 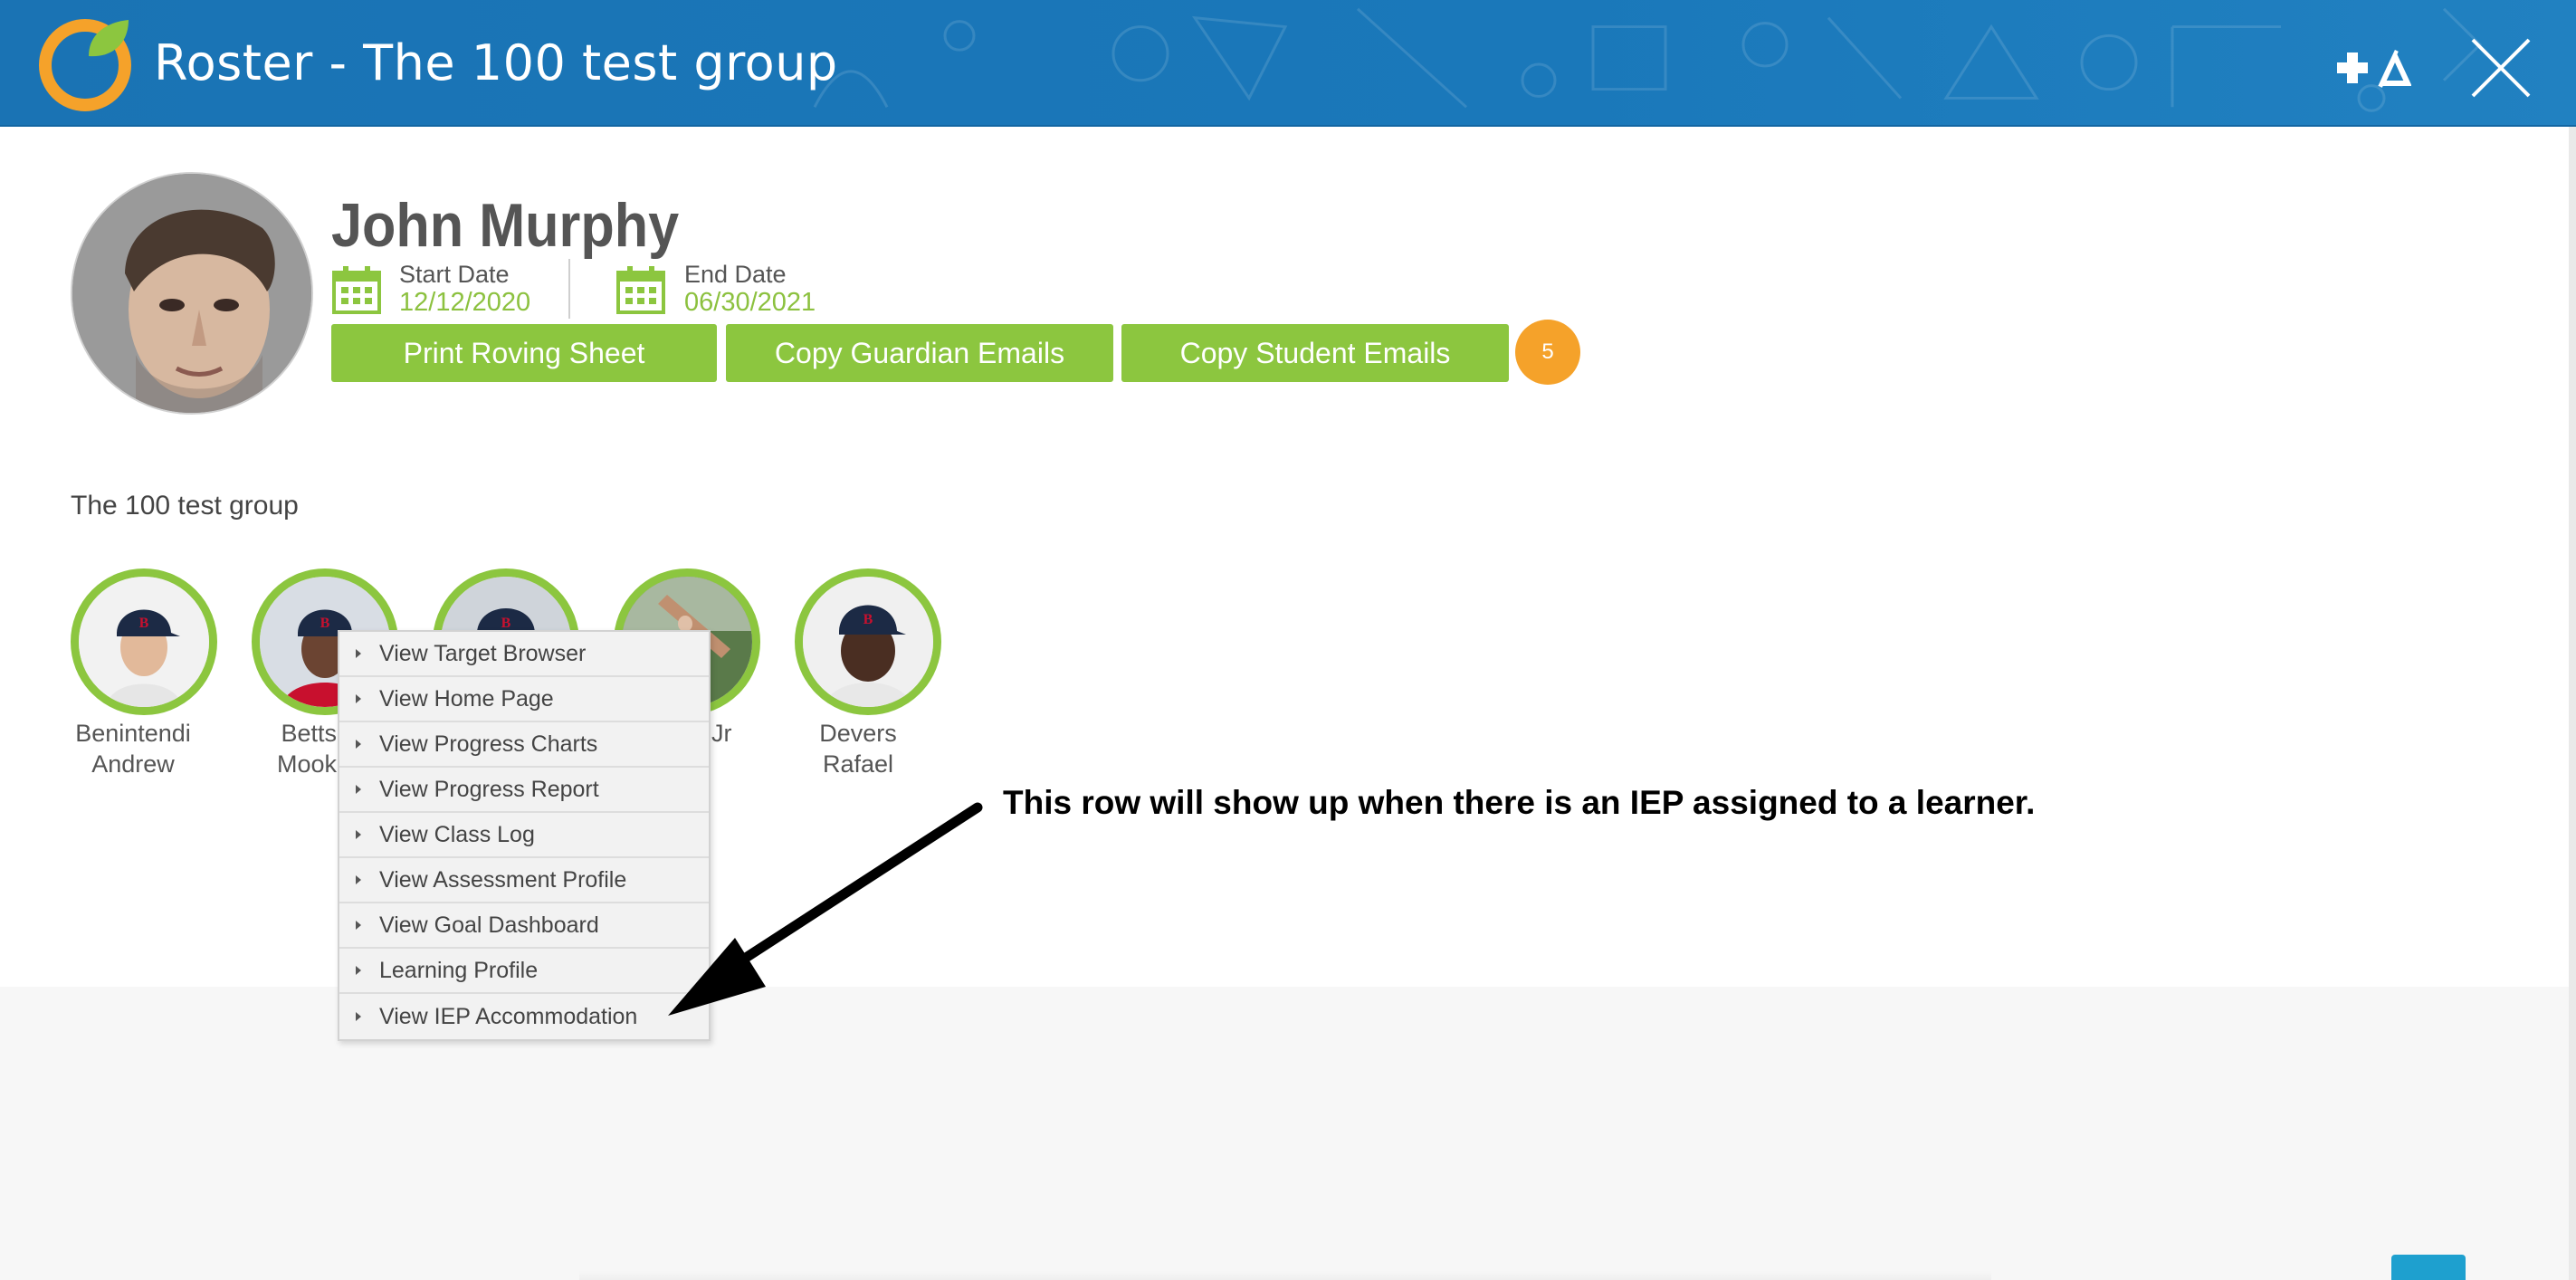 What do you see at coordinates (858, 764) in the screenshot?
I see `student-name-line2: Rafael` at bounding box center [858, 764].